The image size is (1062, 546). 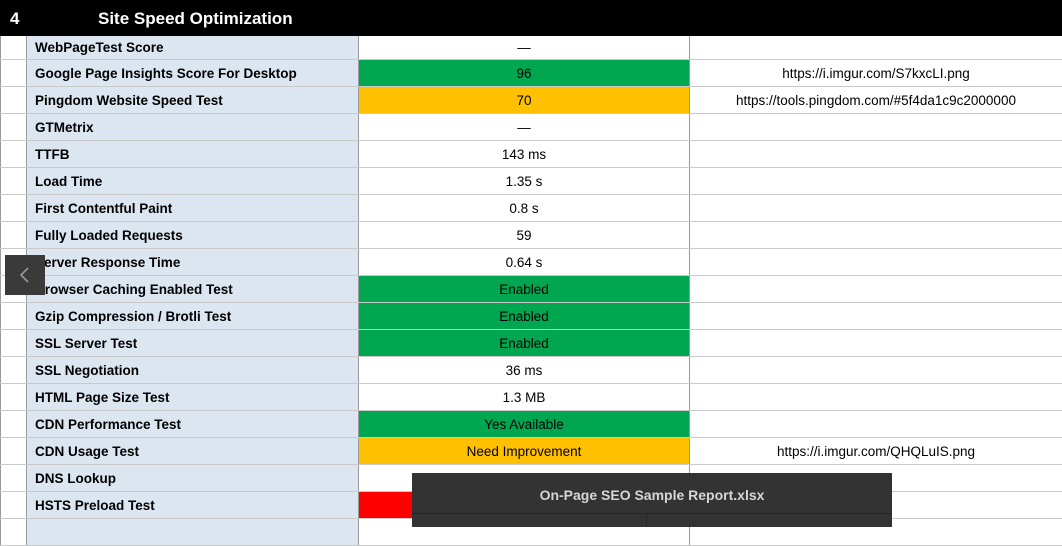 What do you see at coordinates (193, 451) in the screenshot?
I see `metric-label: CDN Usage Test` at bounding box center [193, 451].